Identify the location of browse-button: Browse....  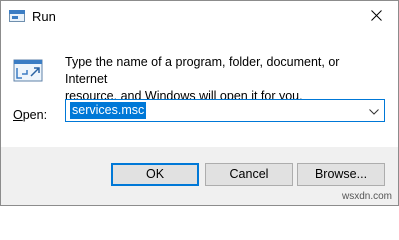
(341, 174).